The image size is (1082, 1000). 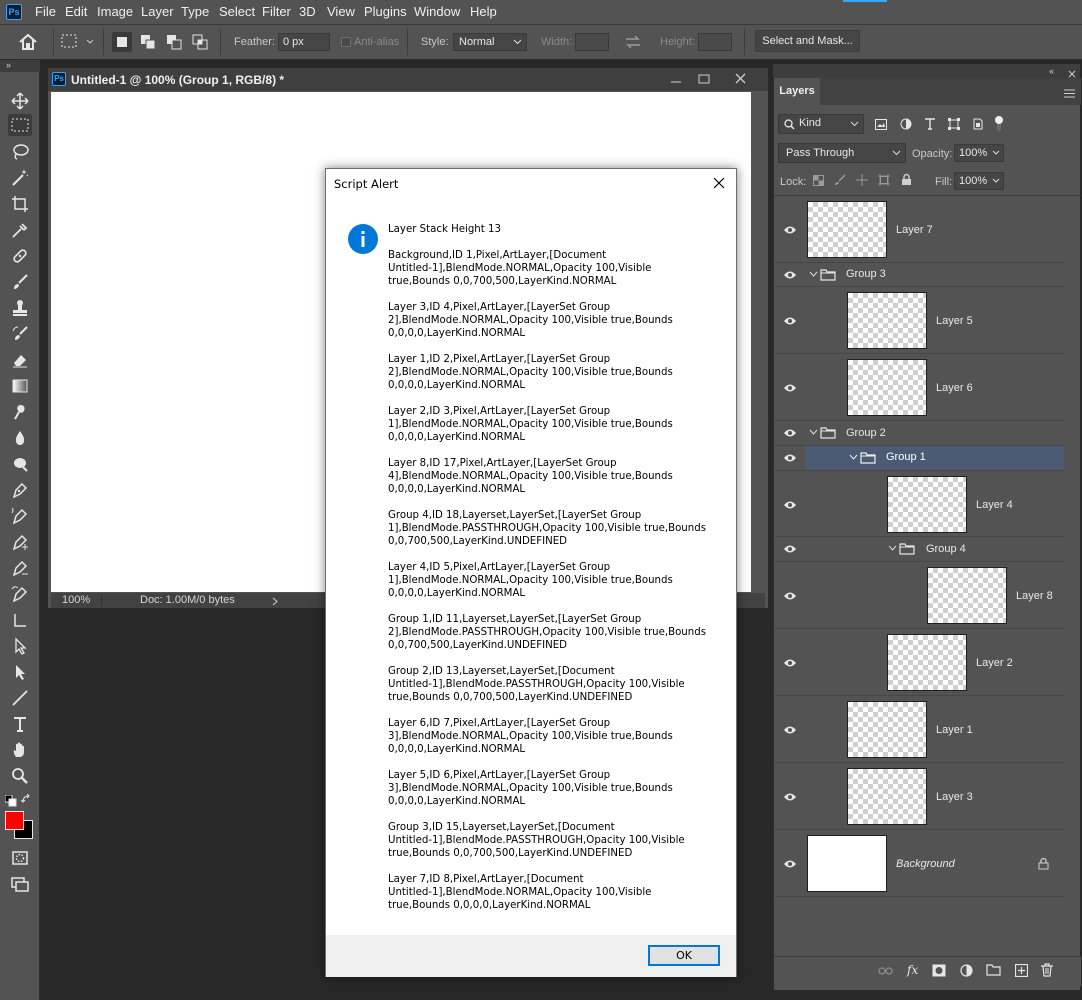 What do you see at coordinates (818, 182) in the screenshot?
I see `lock-transparent-pixels-icon` at bounding box center [818, 182].